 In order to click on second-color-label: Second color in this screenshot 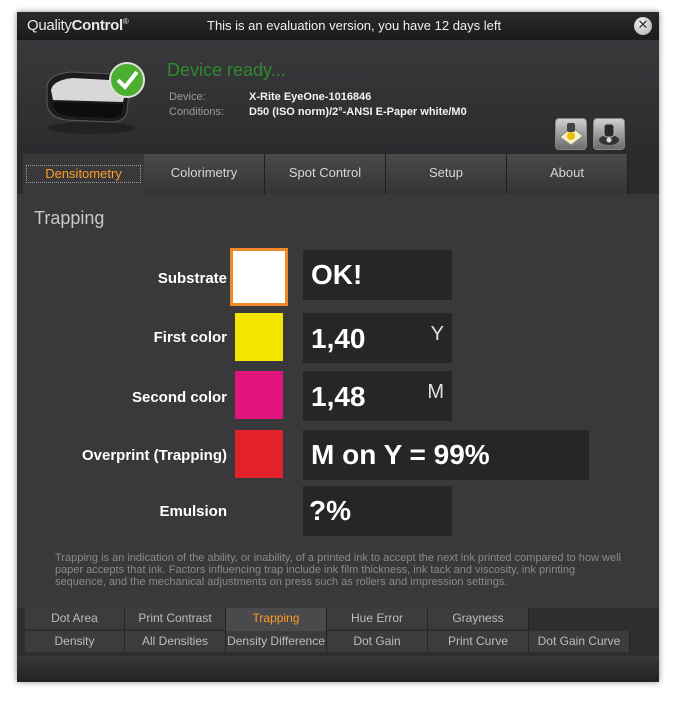, I will do `click(179, 397)`.